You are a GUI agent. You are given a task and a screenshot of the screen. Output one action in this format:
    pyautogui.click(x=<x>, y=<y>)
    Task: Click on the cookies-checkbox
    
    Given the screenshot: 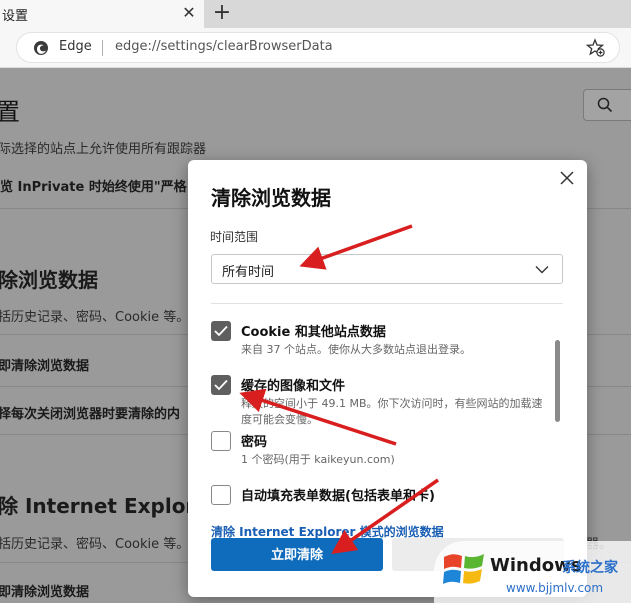 What is the action you would take?
    pyautogui.click(x=221, y=331)
    